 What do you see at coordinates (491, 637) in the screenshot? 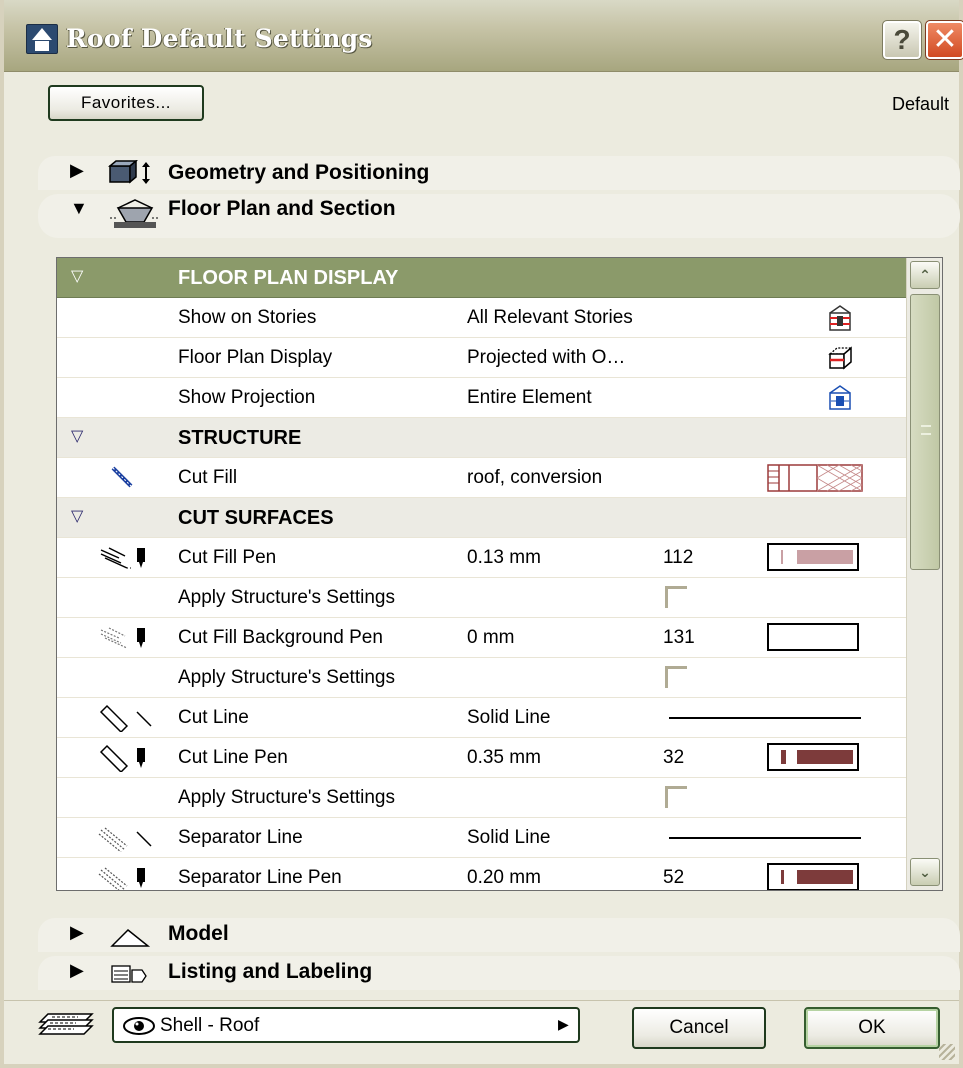
I see `row-value: 0 mm` at bounding box center [491, 637].